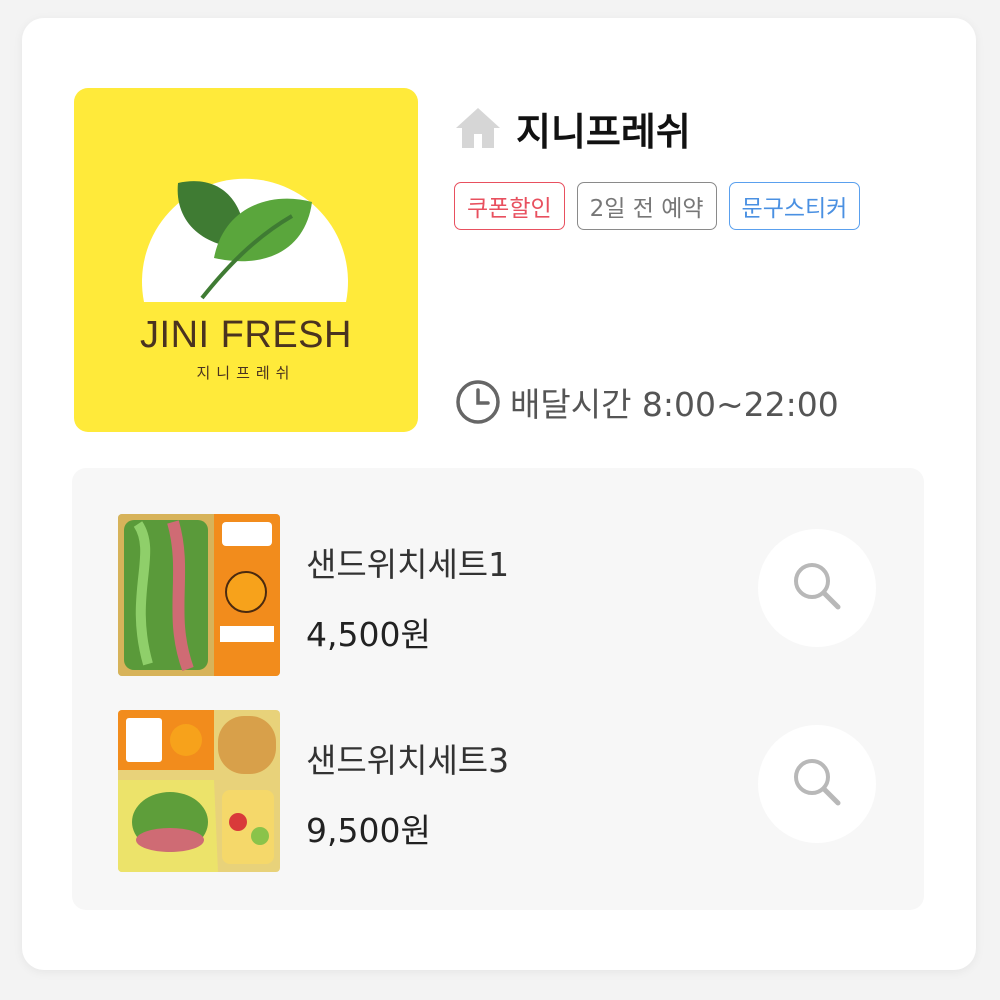 This screenshot has width=1000, height=1000. What do you see at coordinates (794, 206) in the screenshot?
I see `sticker-tag: 문구스티커` at bounding box center [794, 206].